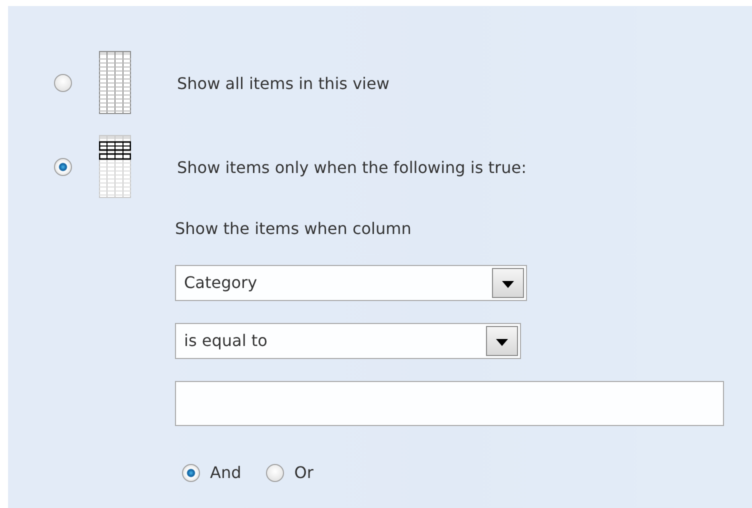 This screenshot has width=752, height=508. Describe the element at coordinates (304, 472) in the screenshot. I see `radio-label: Or` at that location.